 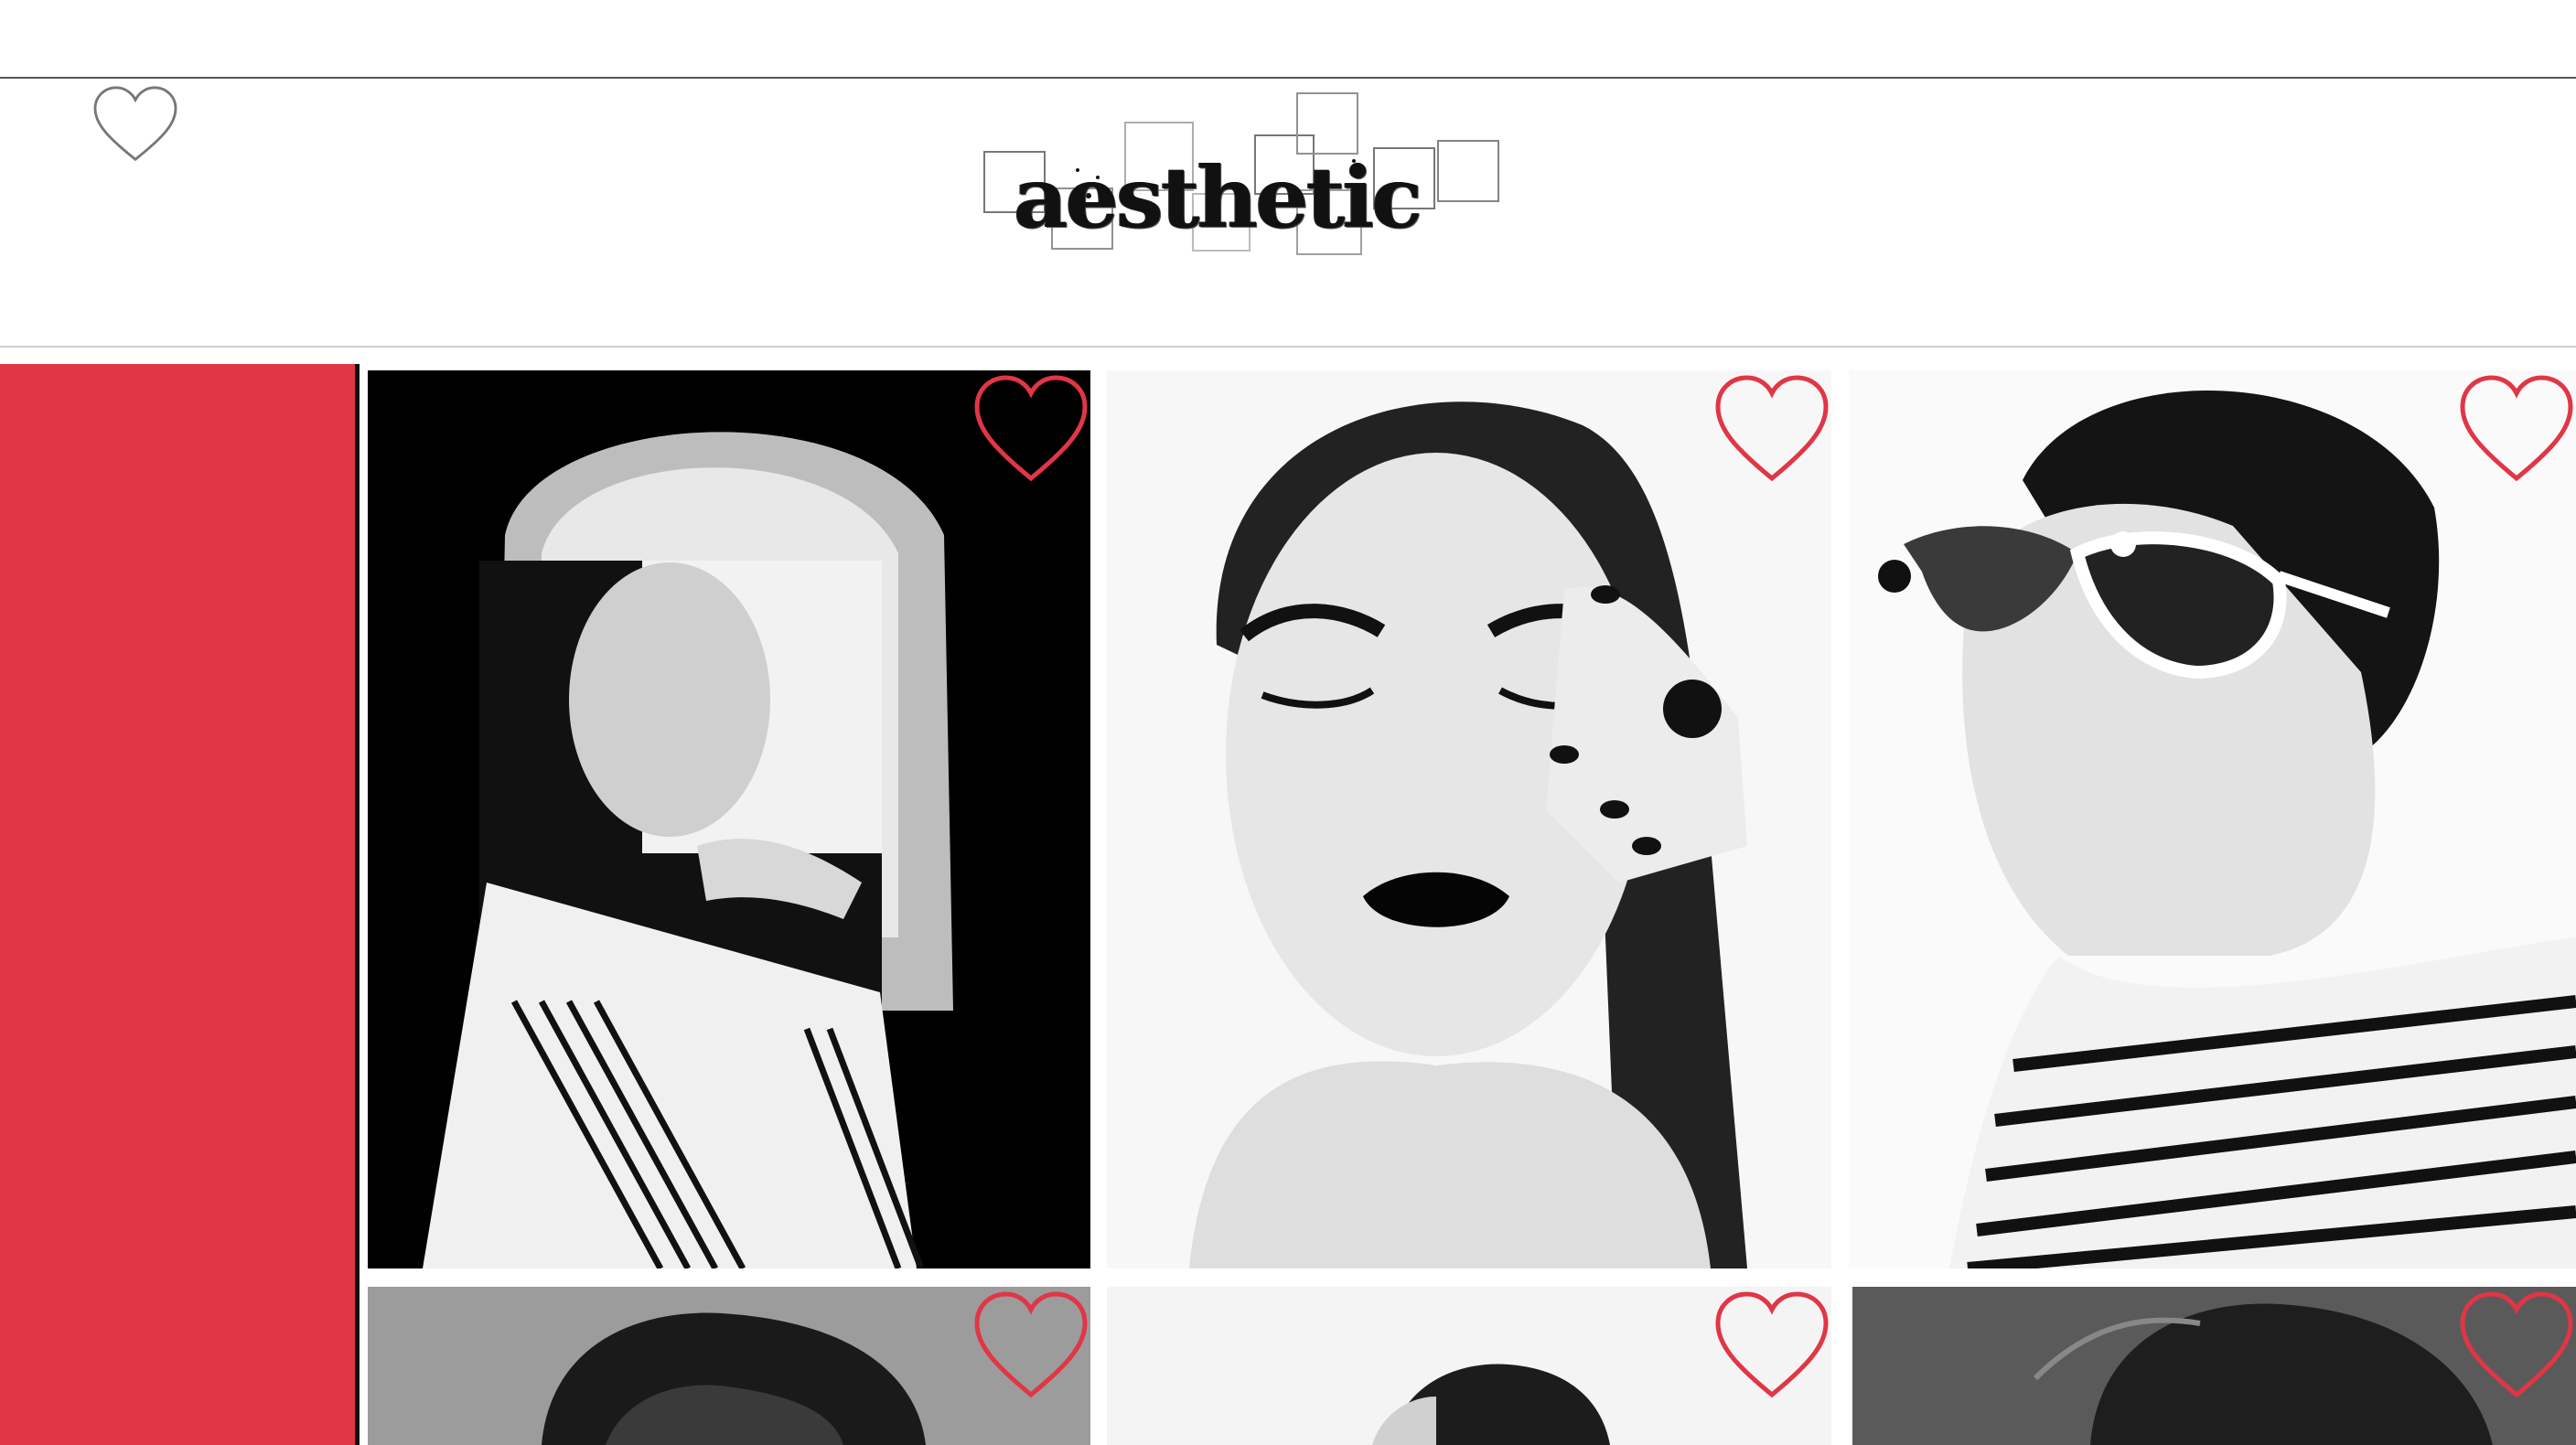 What do you see at coordinates (1288, 40) in the screenshot?
I see `top-bar` at bounding box center [1288, 40].